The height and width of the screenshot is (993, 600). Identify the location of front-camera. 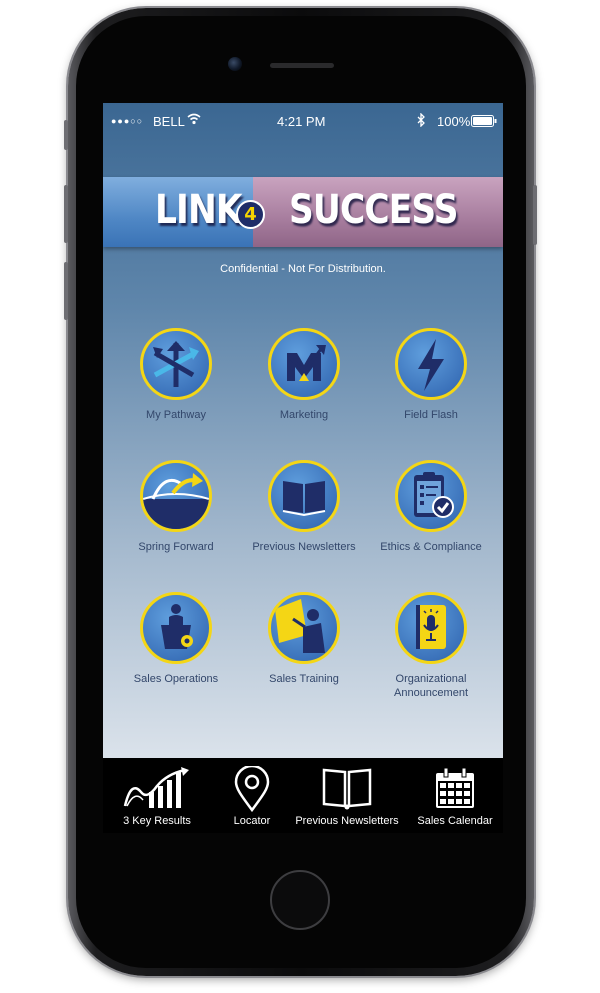
(235, 64).